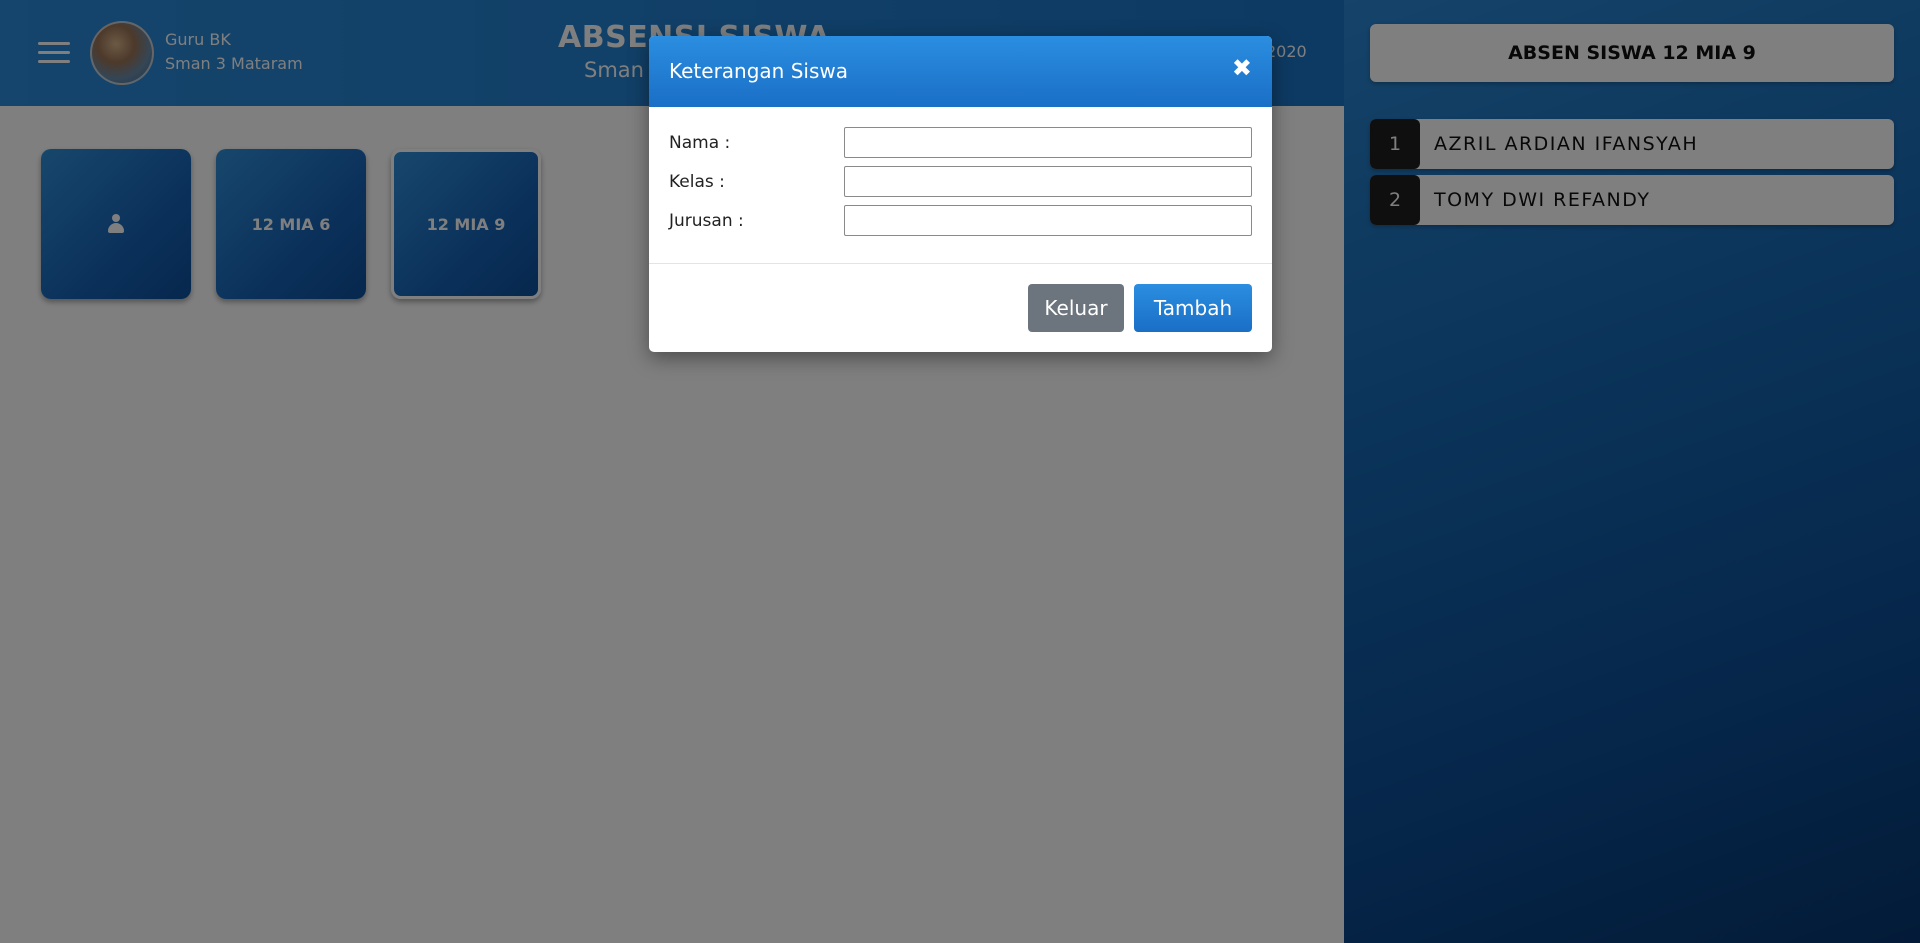  Describe the element at coordinates (960, 71) in the screenshot. I see `modal-header: Keterangan Siswa ✖` at that location.